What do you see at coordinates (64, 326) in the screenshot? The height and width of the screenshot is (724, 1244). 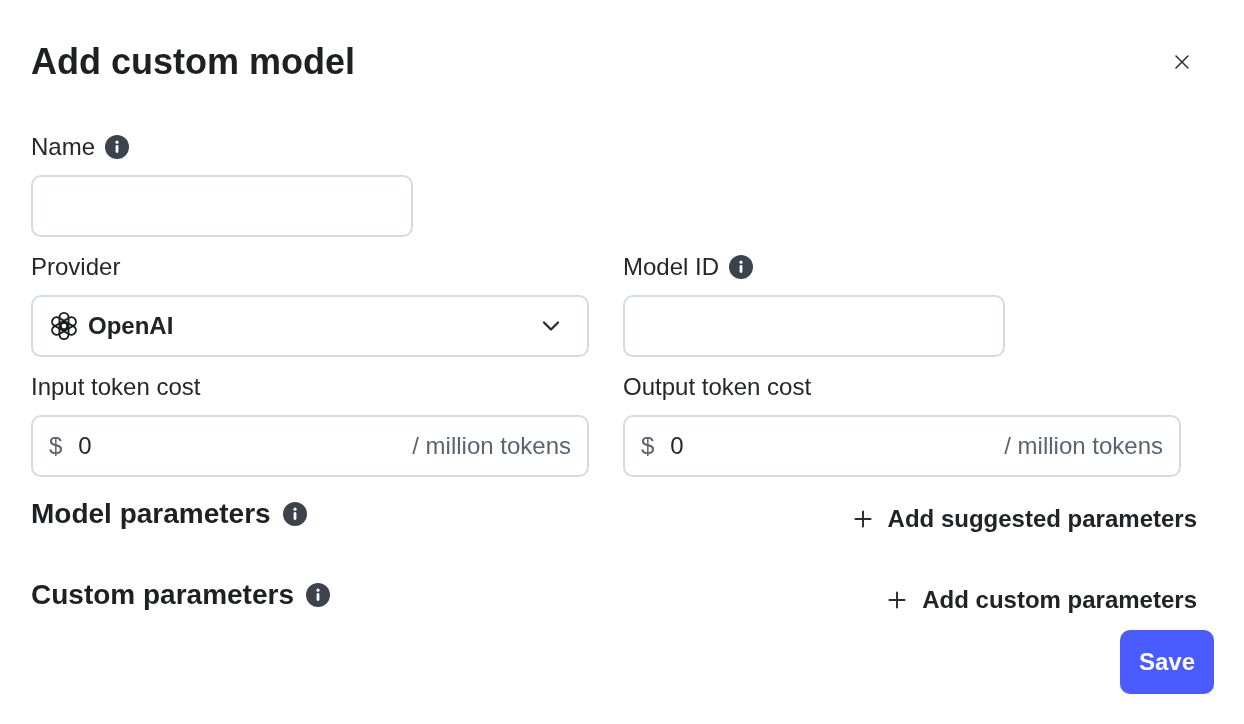 I see `flower-logo-icon` at bounding box center [64, 326].